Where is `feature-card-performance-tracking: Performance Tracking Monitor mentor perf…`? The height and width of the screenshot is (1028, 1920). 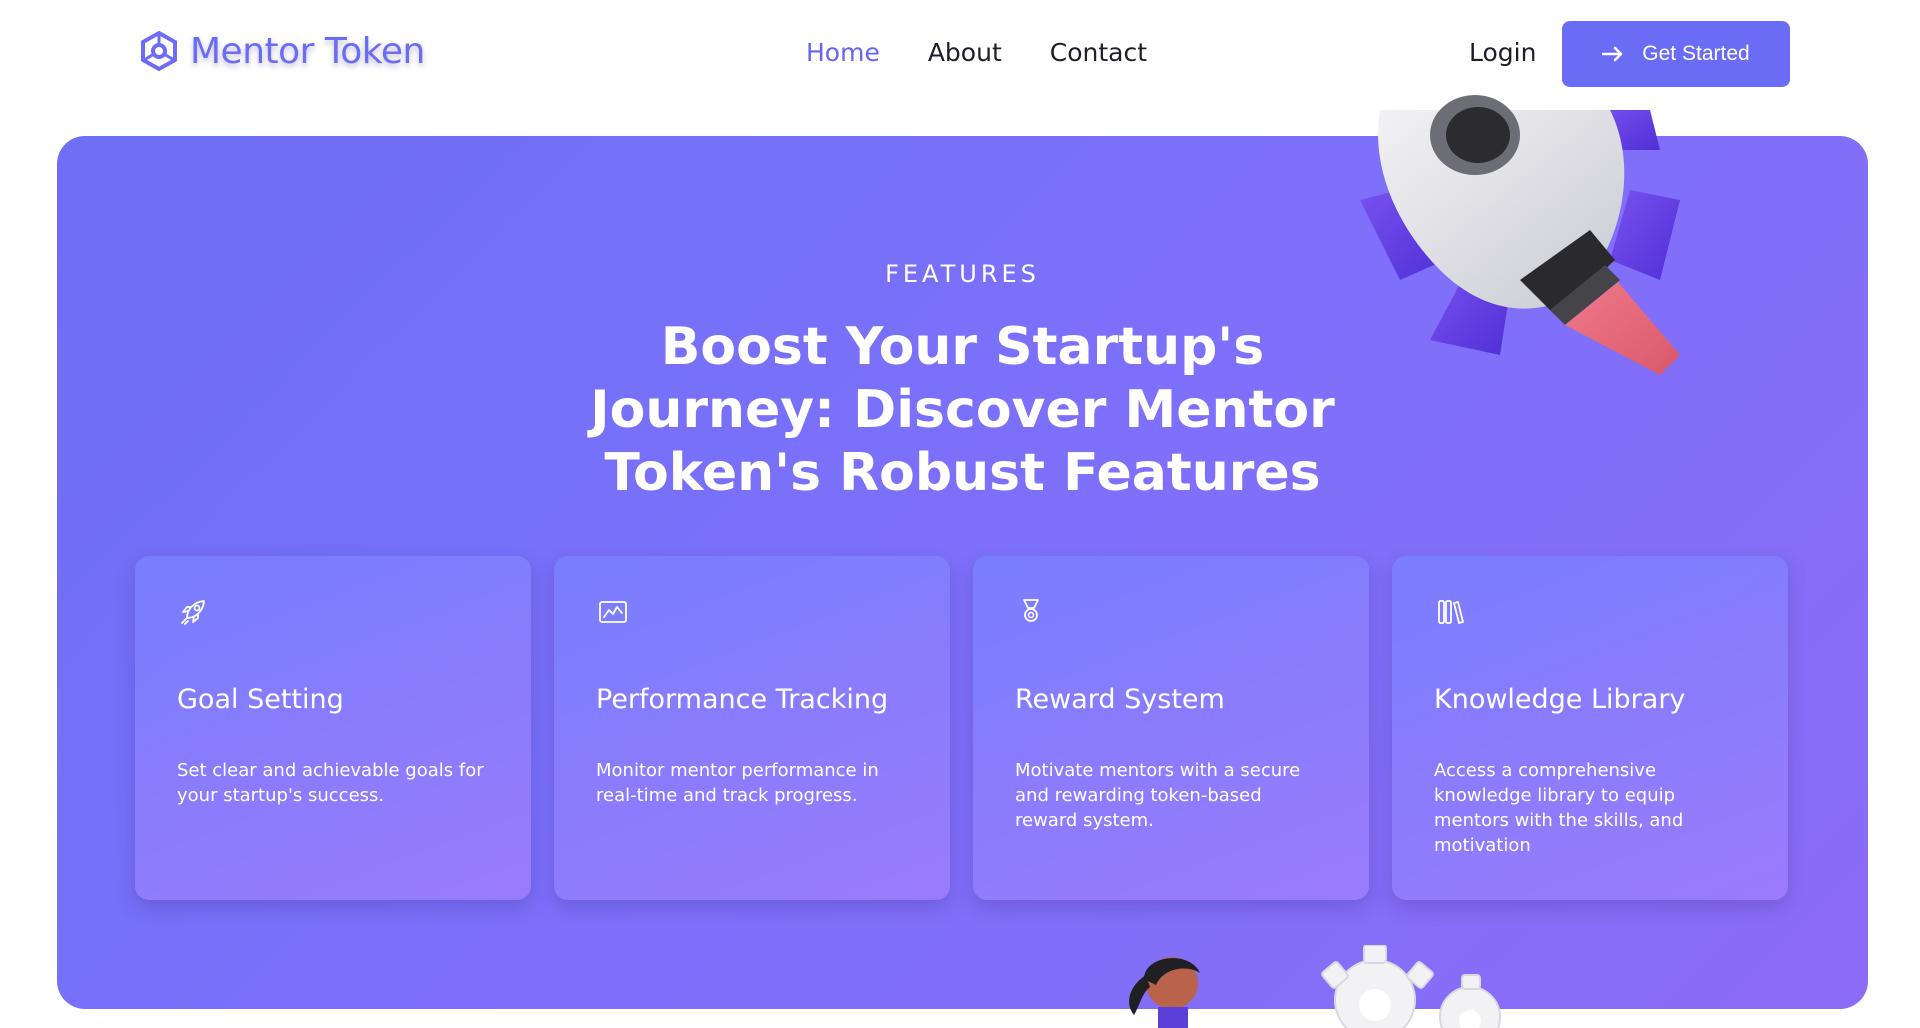 feature-card-performance-tracking: Performance Tracking Monitor mentor perf… is located at coordinates (752, 728).